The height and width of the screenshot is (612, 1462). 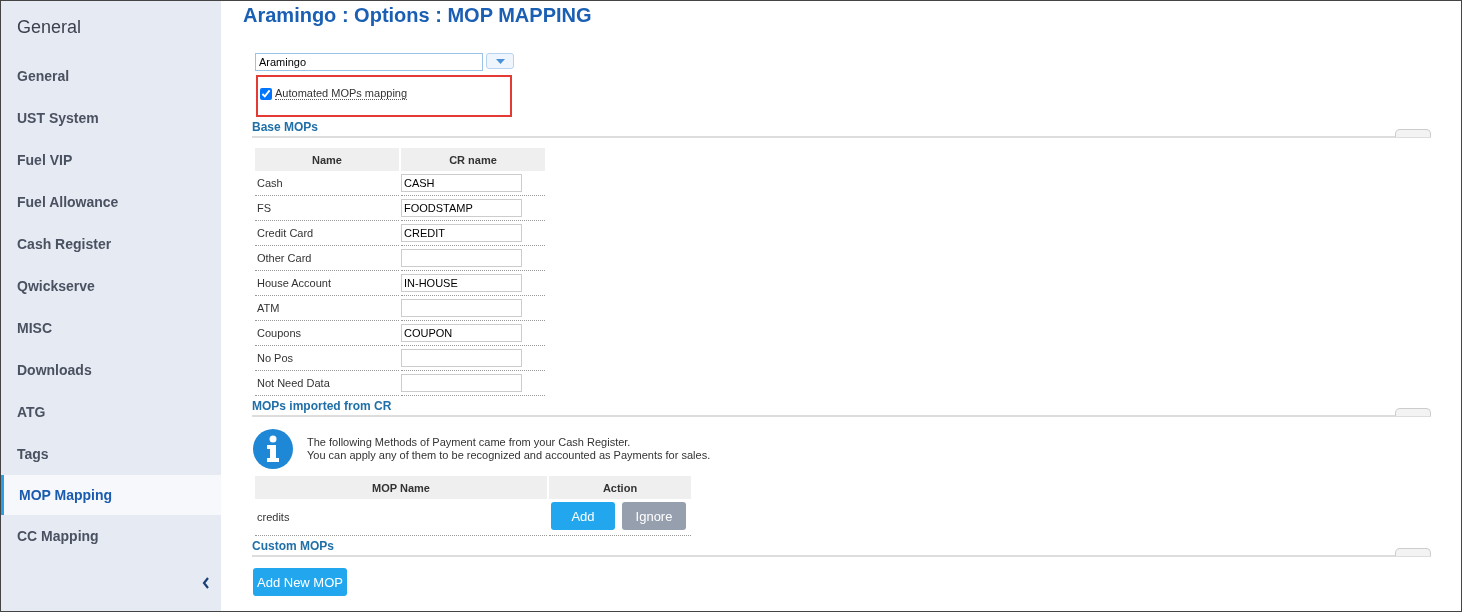 I want to click on sidebar-item: ATG, so click(x=111, y=412).